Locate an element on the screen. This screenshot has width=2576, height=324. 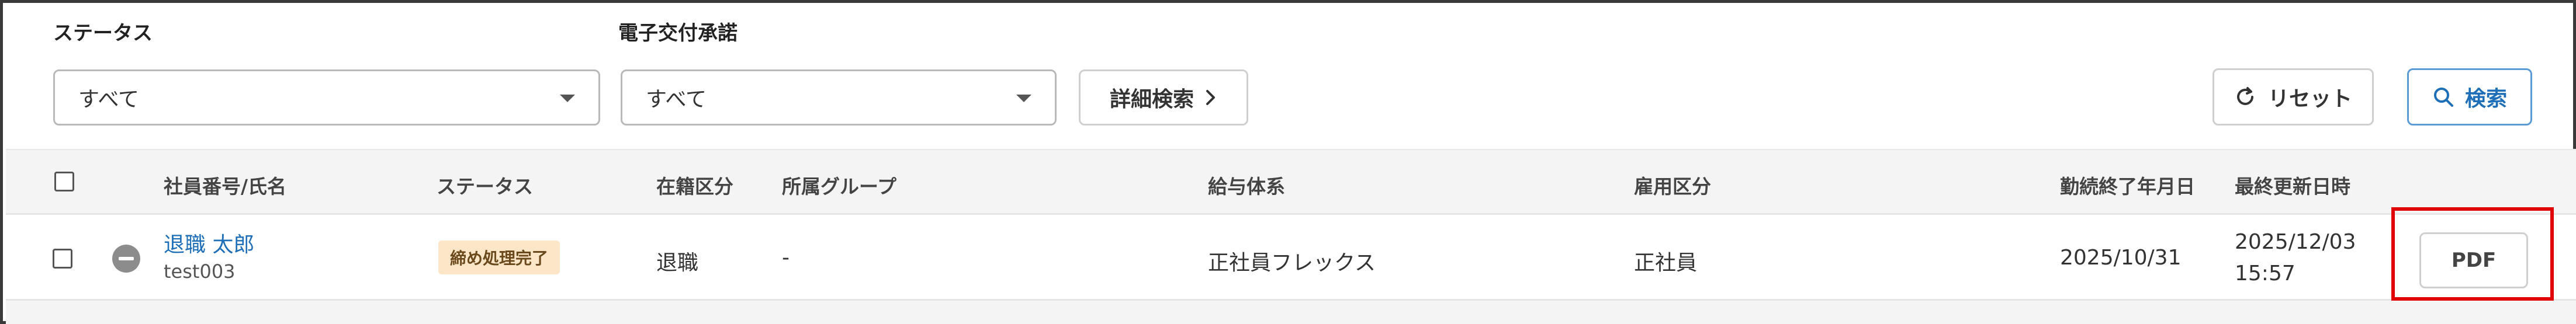
group-cell: - is located at coordinates (786, 258).